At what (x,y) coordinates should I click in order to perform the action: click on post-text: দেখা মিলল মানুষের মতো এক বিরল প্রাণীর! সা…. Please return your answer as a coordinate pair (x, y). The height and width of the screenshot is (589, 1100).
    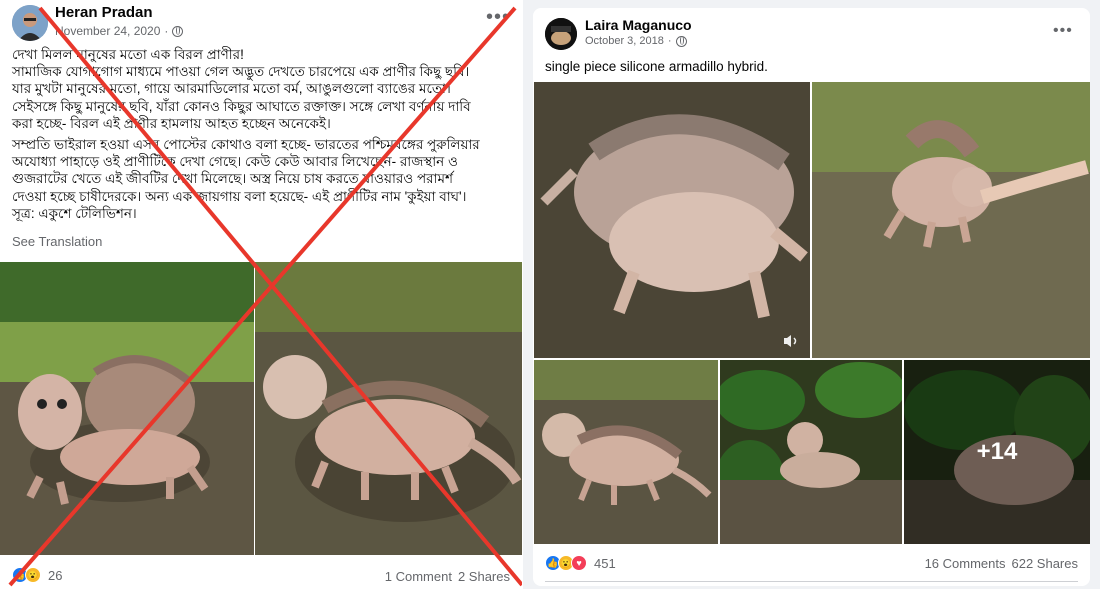
    Looking at the image, I should click on (262, 136).